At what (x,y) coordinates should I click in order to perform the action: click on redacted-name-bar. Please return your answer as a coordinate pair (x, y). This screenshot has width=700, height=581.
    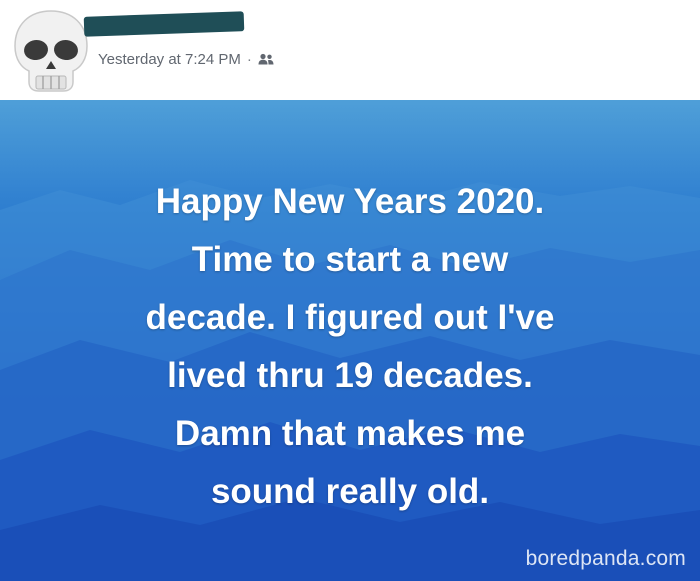
    Looking at the image, I should click on (164, 24).